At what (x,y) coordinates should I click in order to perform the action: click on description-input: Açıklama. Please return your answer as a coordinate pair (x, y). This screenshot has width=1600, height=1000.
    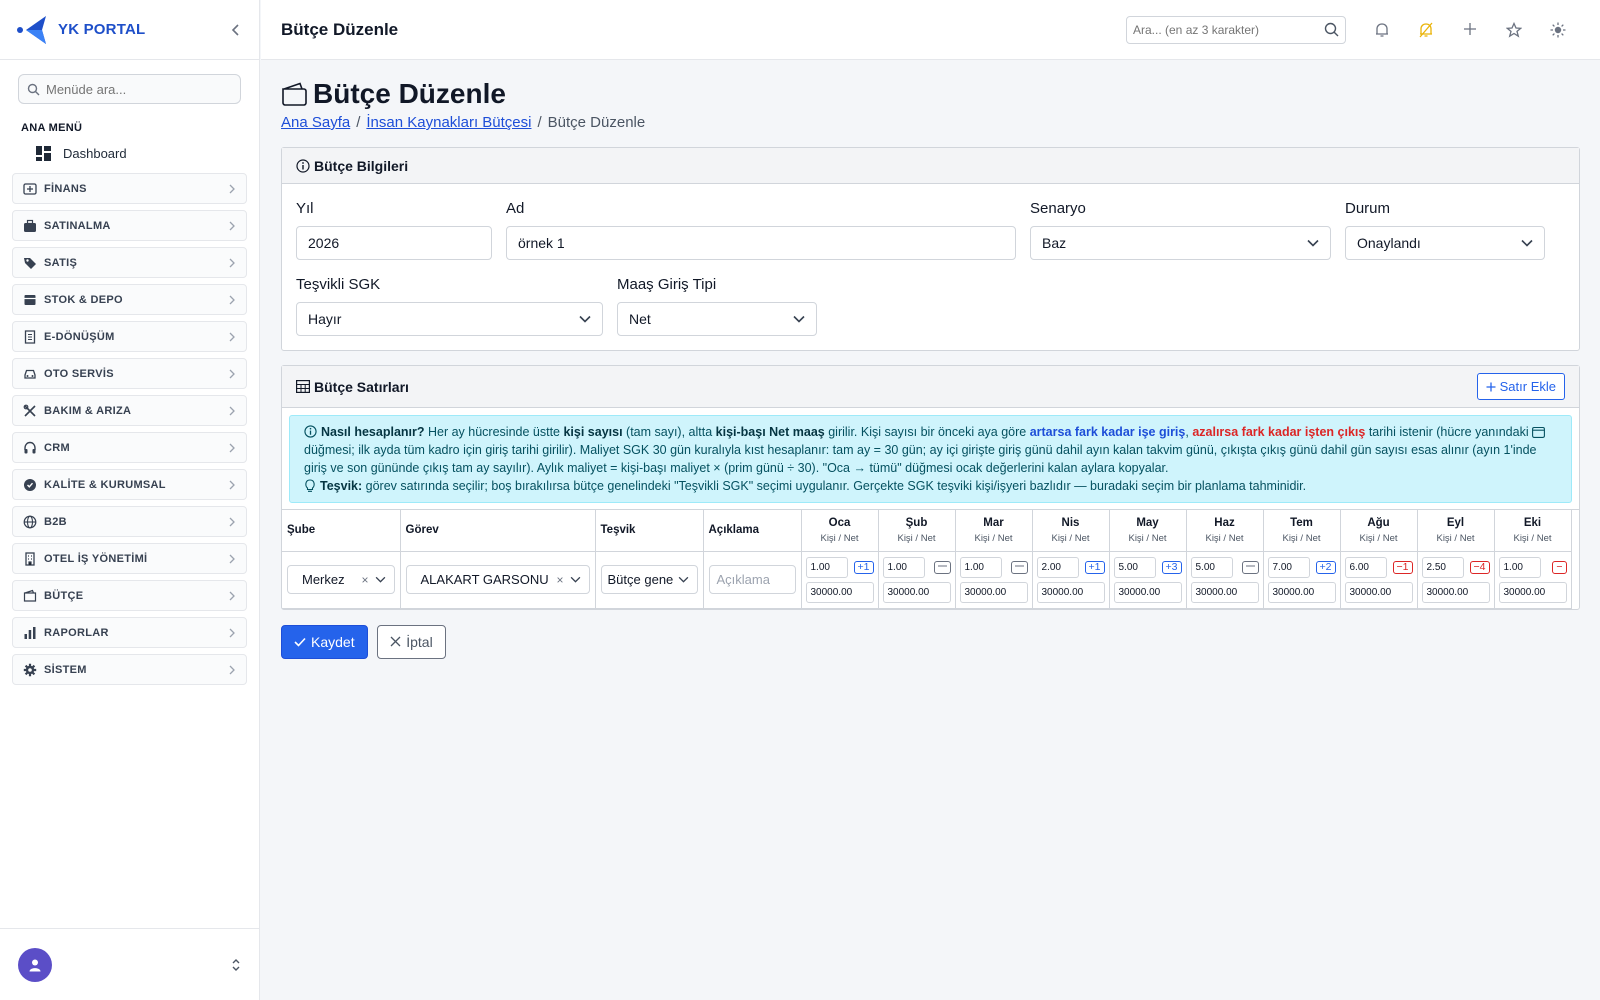
    Looking at the image, I should click on (752, 579).